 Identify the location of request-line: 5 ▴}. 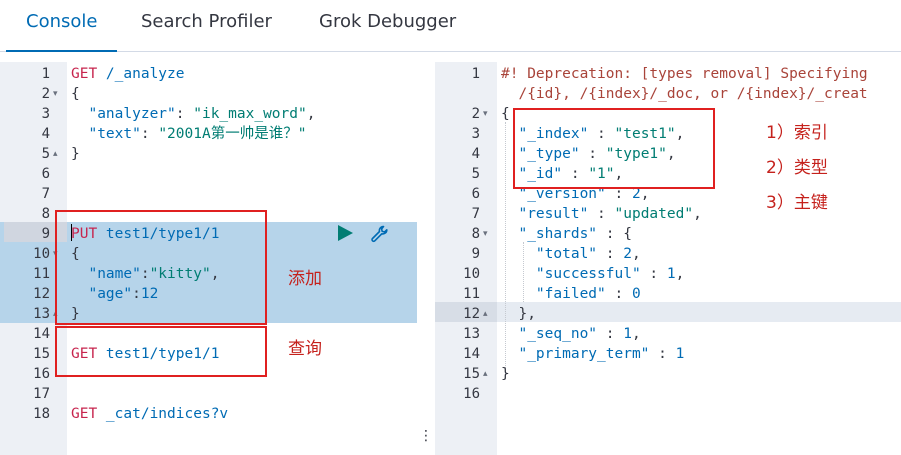
(208, 154).